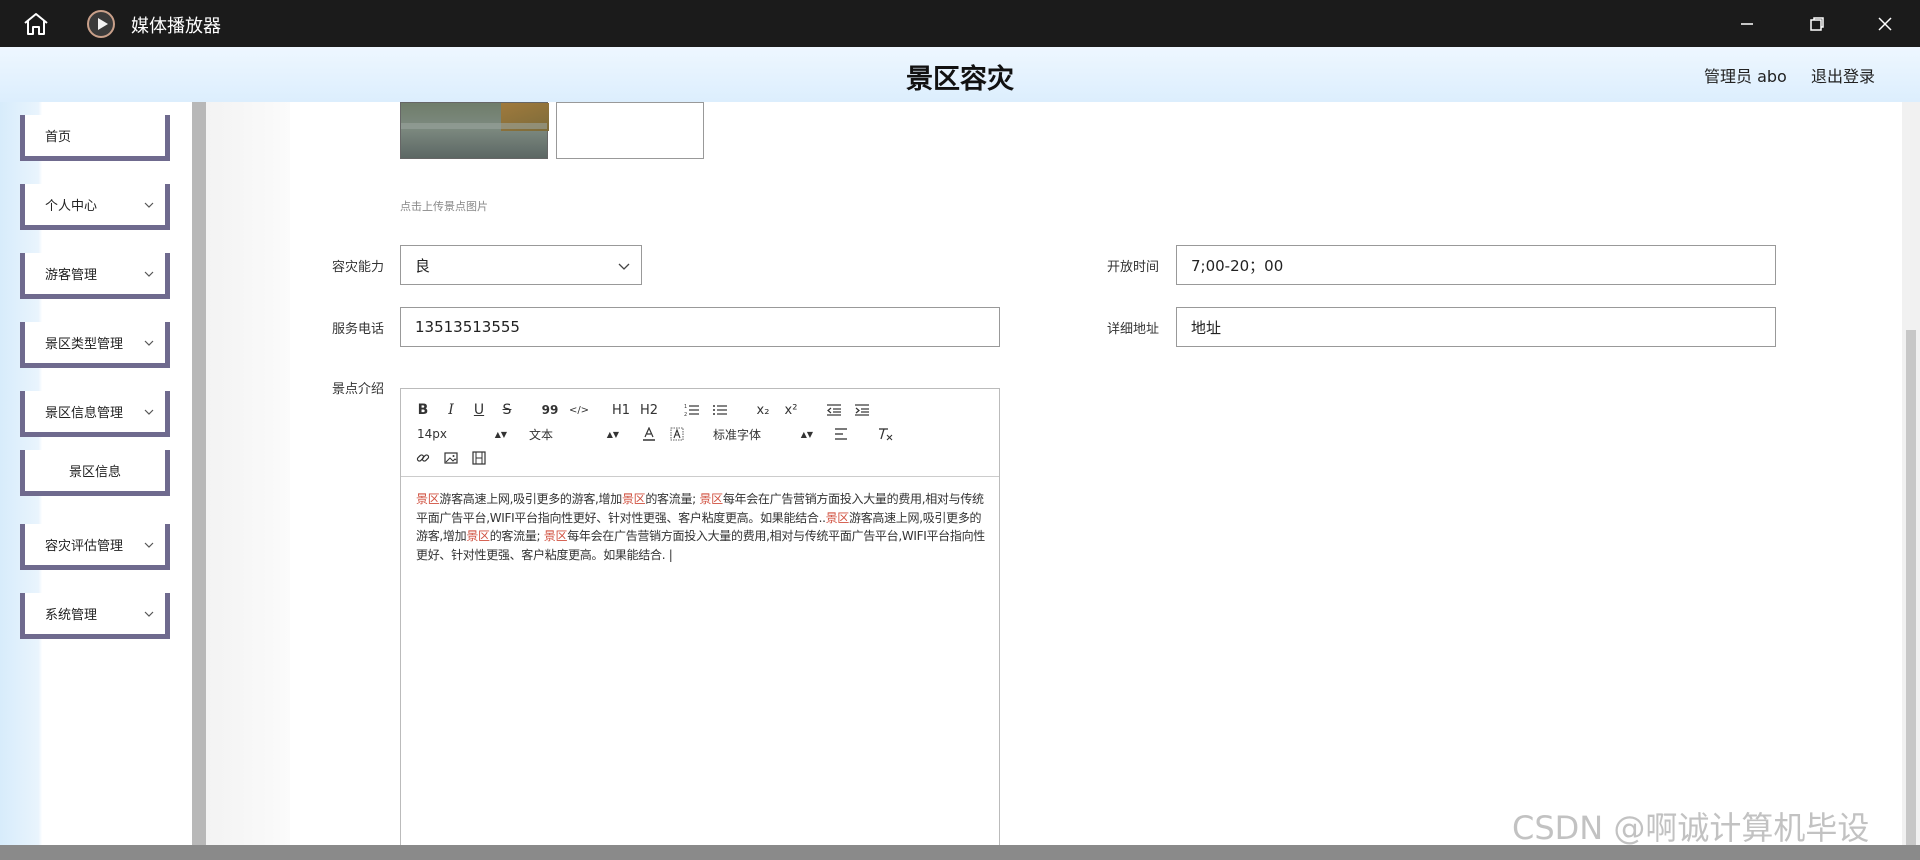 The image size is (1920, 860). What do you see at coordinates (58, 137) in the screenshot?
I see `sidebar-item-label: 首页` at bounding box center [58, 137].